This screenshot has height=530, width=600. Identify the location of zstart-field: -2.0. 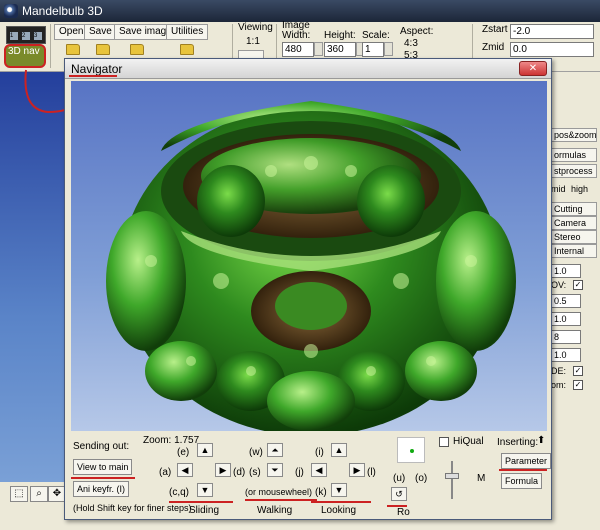
(552, 31).